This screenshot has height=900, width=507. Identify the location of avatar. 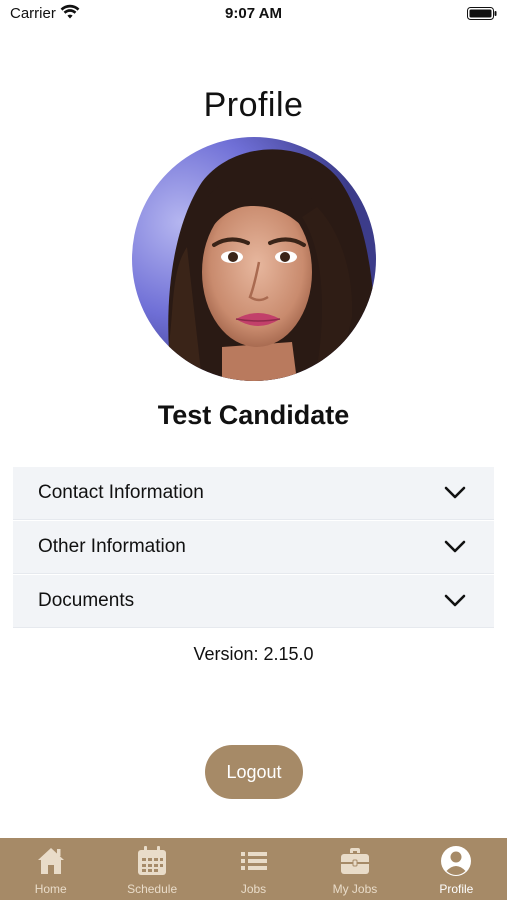
(254, 259).